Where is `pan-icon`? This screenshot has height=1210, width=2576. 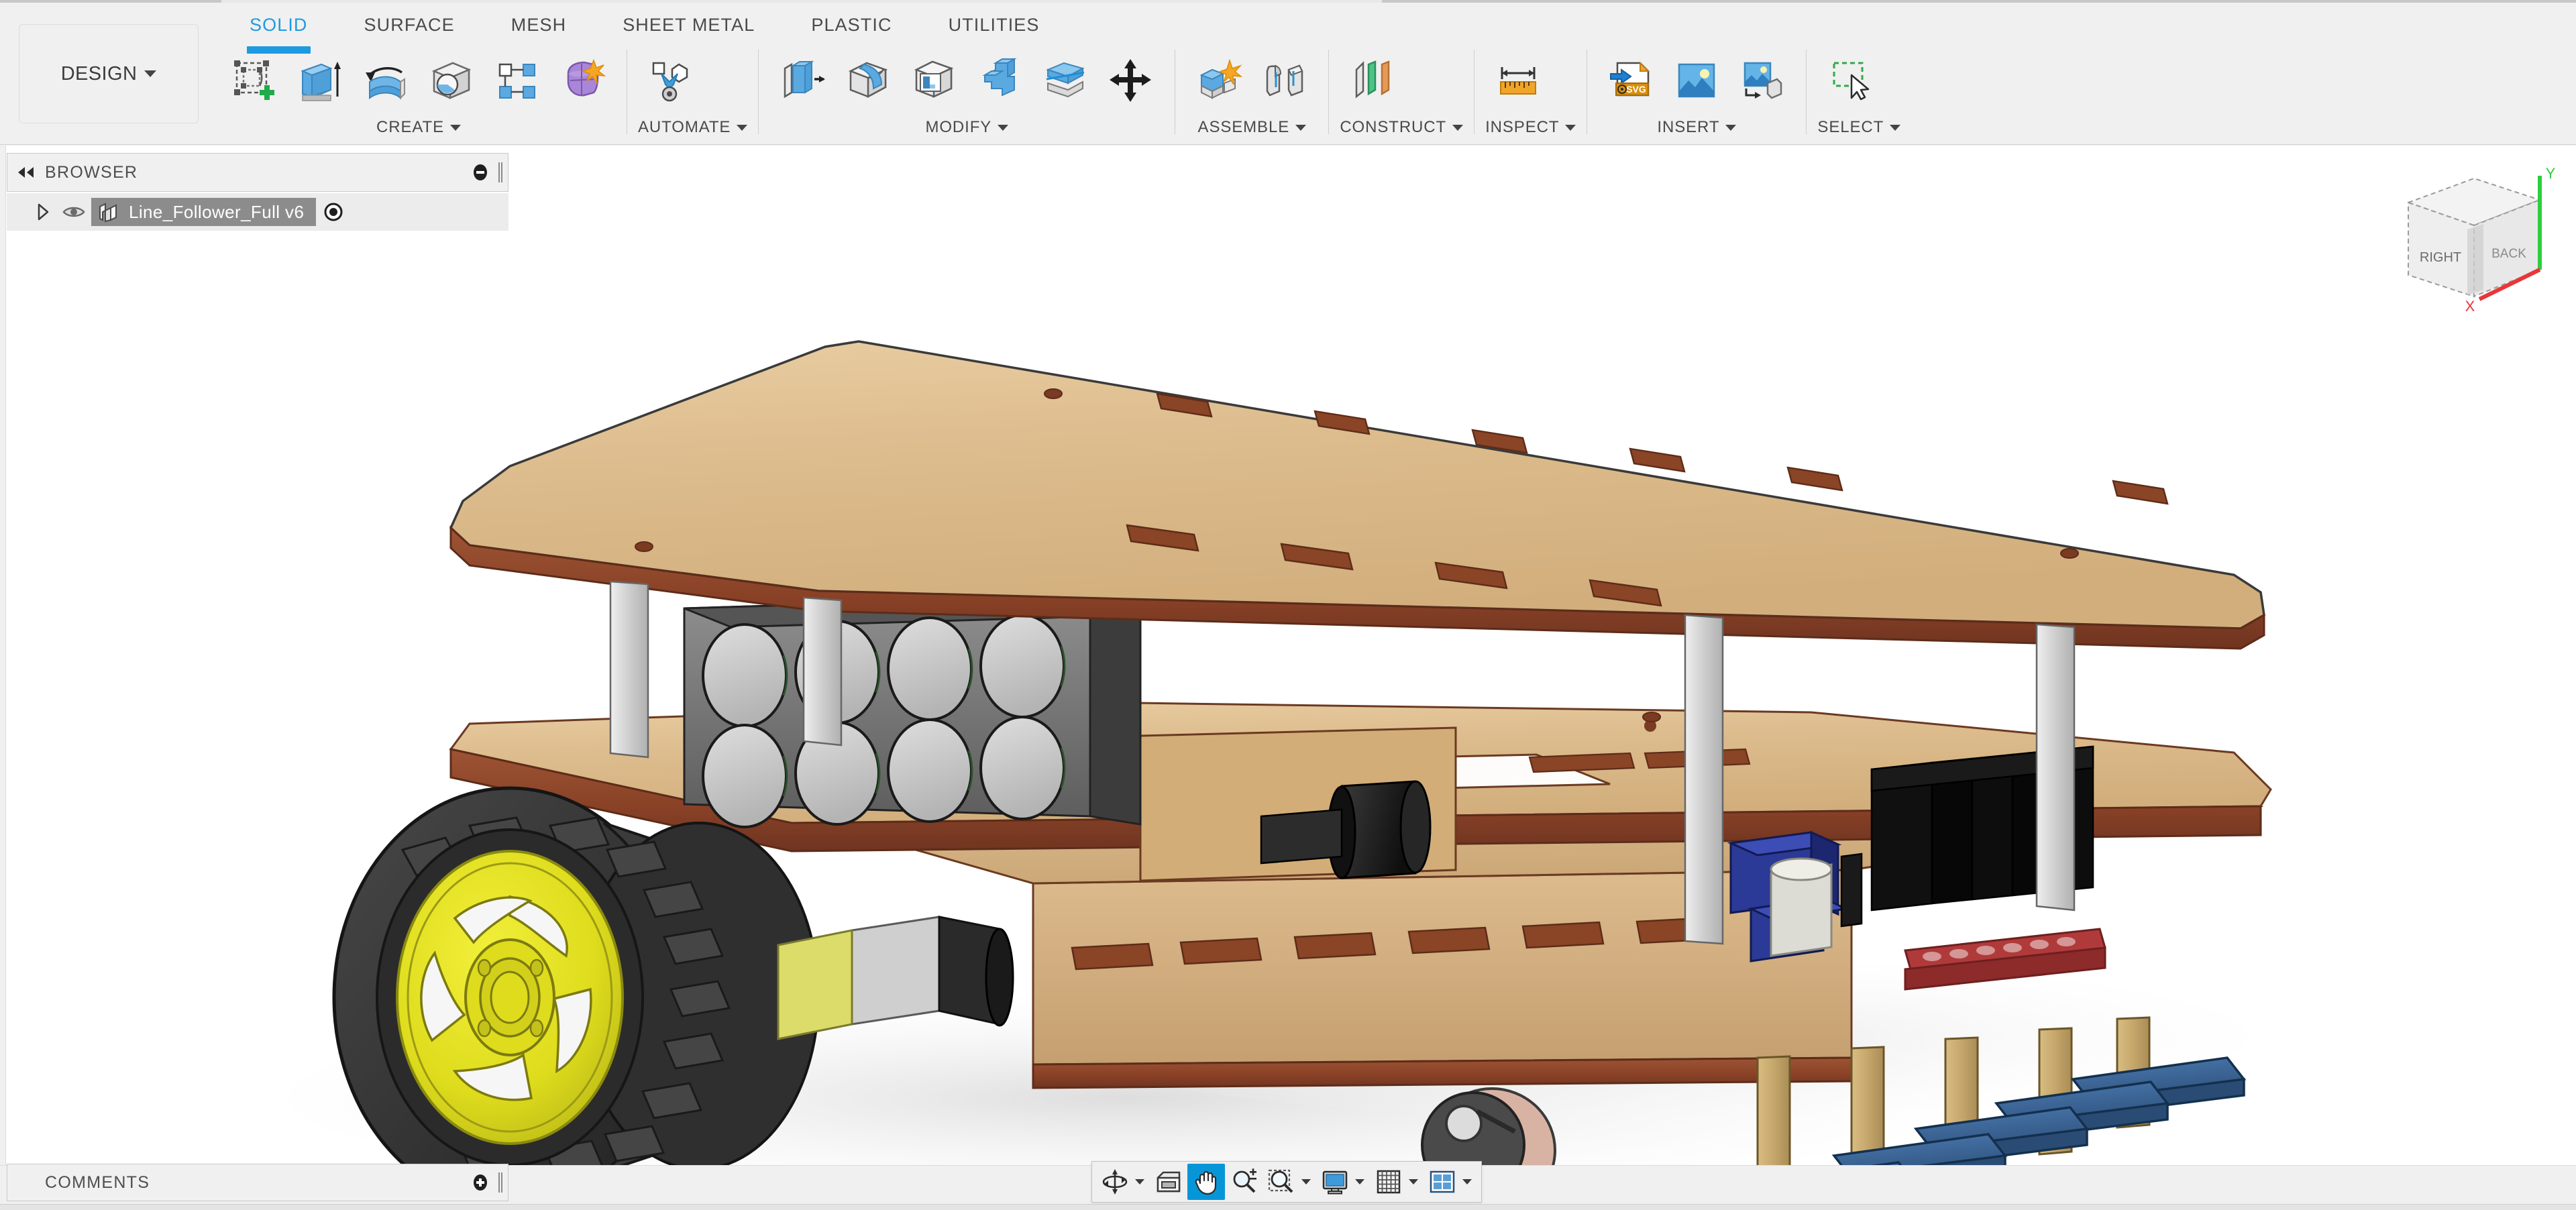
pan-icon is located at coordinates (1206, 1182).